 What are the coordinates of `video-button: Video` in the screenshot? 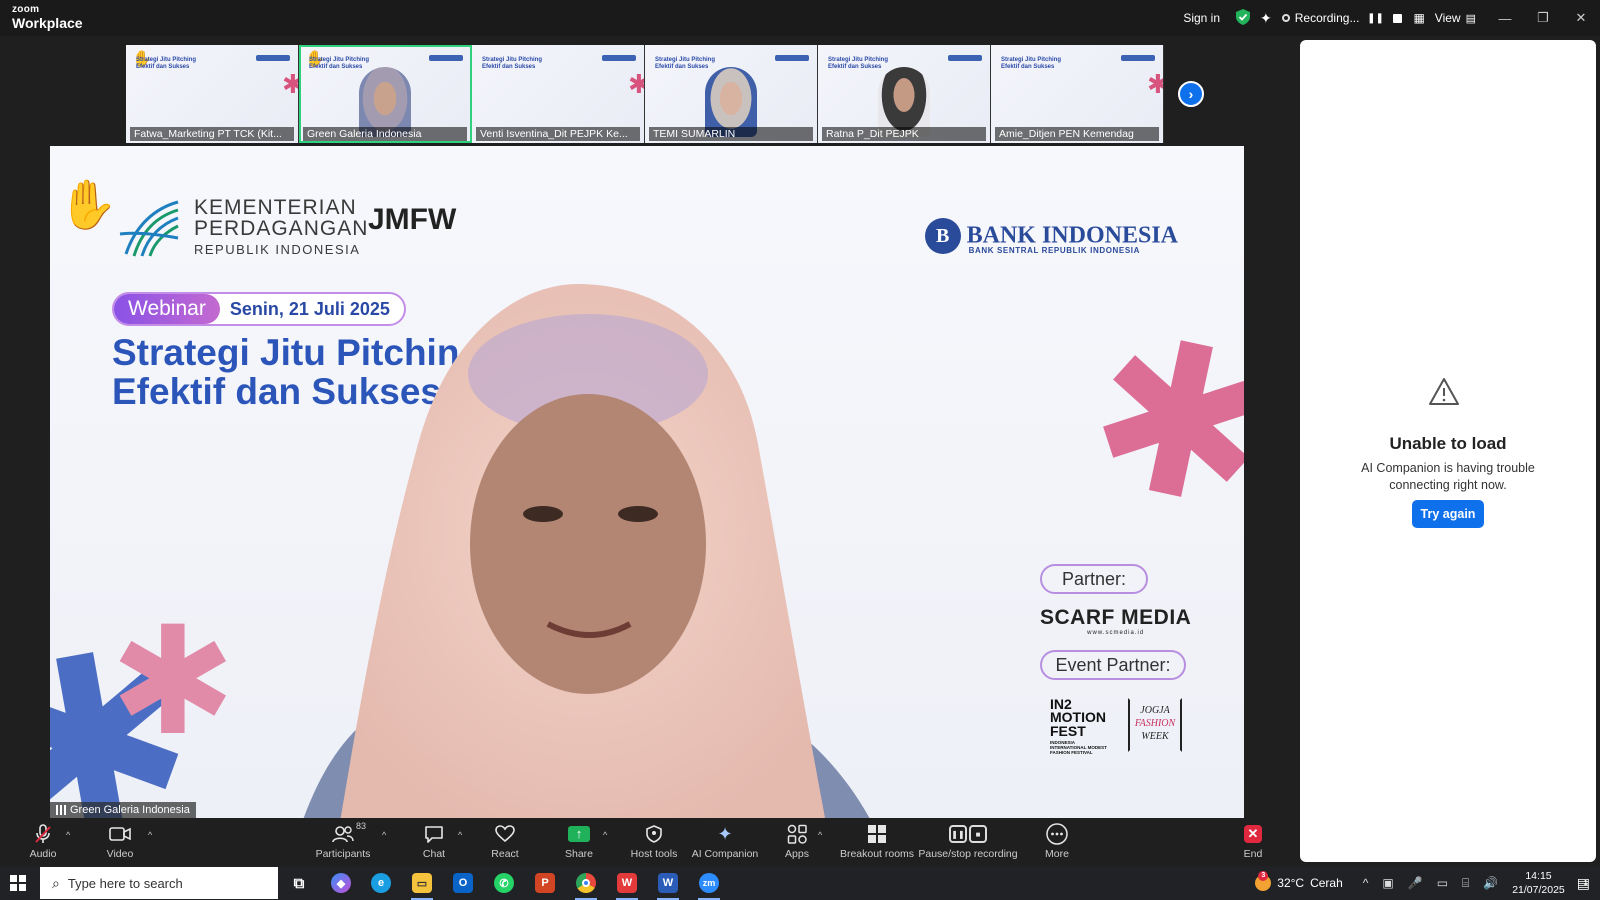 It's located at (120, 841).